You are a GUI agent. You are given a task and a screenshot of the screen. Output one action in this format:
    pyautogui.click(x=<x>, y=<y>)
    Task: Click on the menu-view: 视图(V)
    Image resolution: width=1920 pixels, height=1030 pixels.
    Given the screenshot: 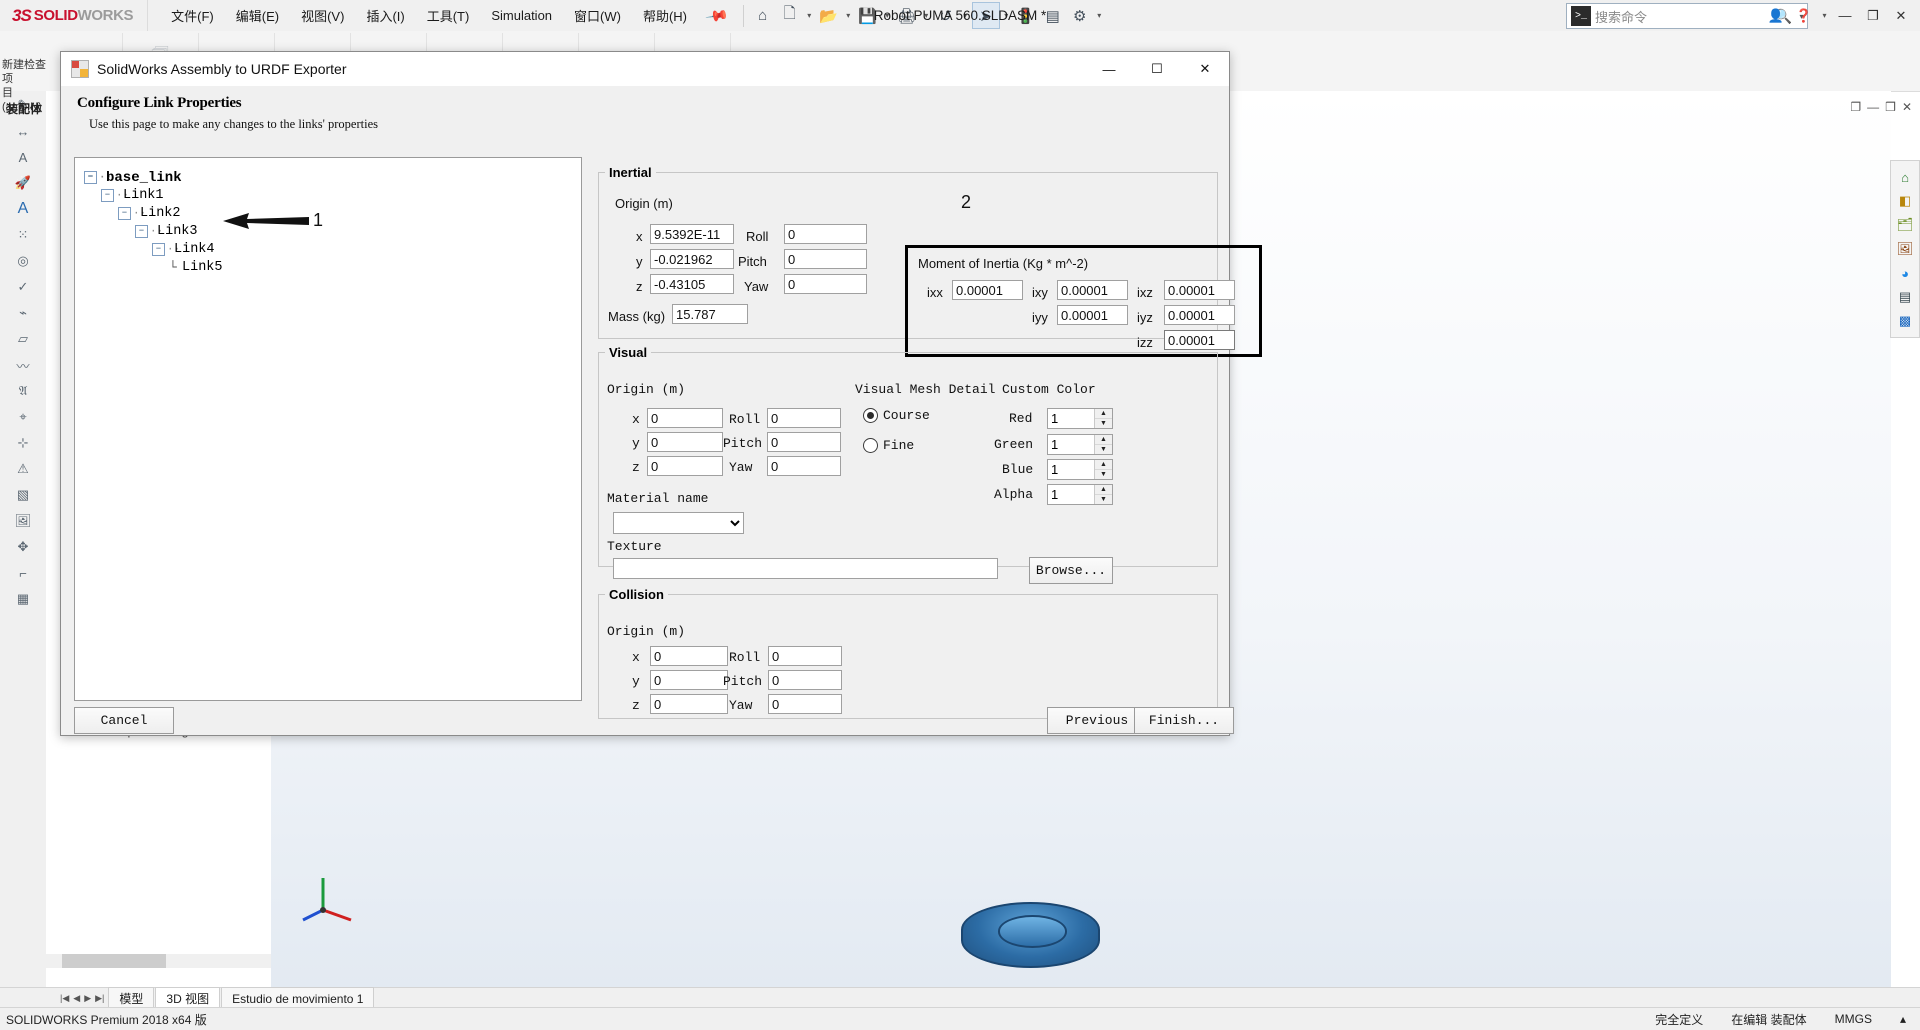 What is the action you would take?
    pyautogui.click(x=322, y=15)
    